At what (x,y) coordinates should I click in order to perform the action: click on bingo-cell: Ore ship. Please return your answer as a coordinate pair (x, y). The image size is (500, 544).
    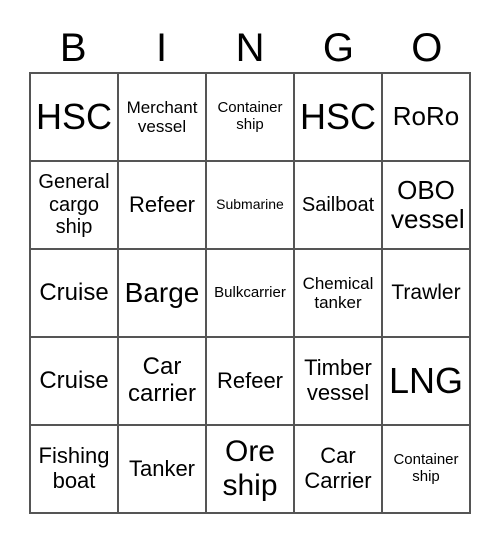
    Looking at the image, I should click on (250, 469).